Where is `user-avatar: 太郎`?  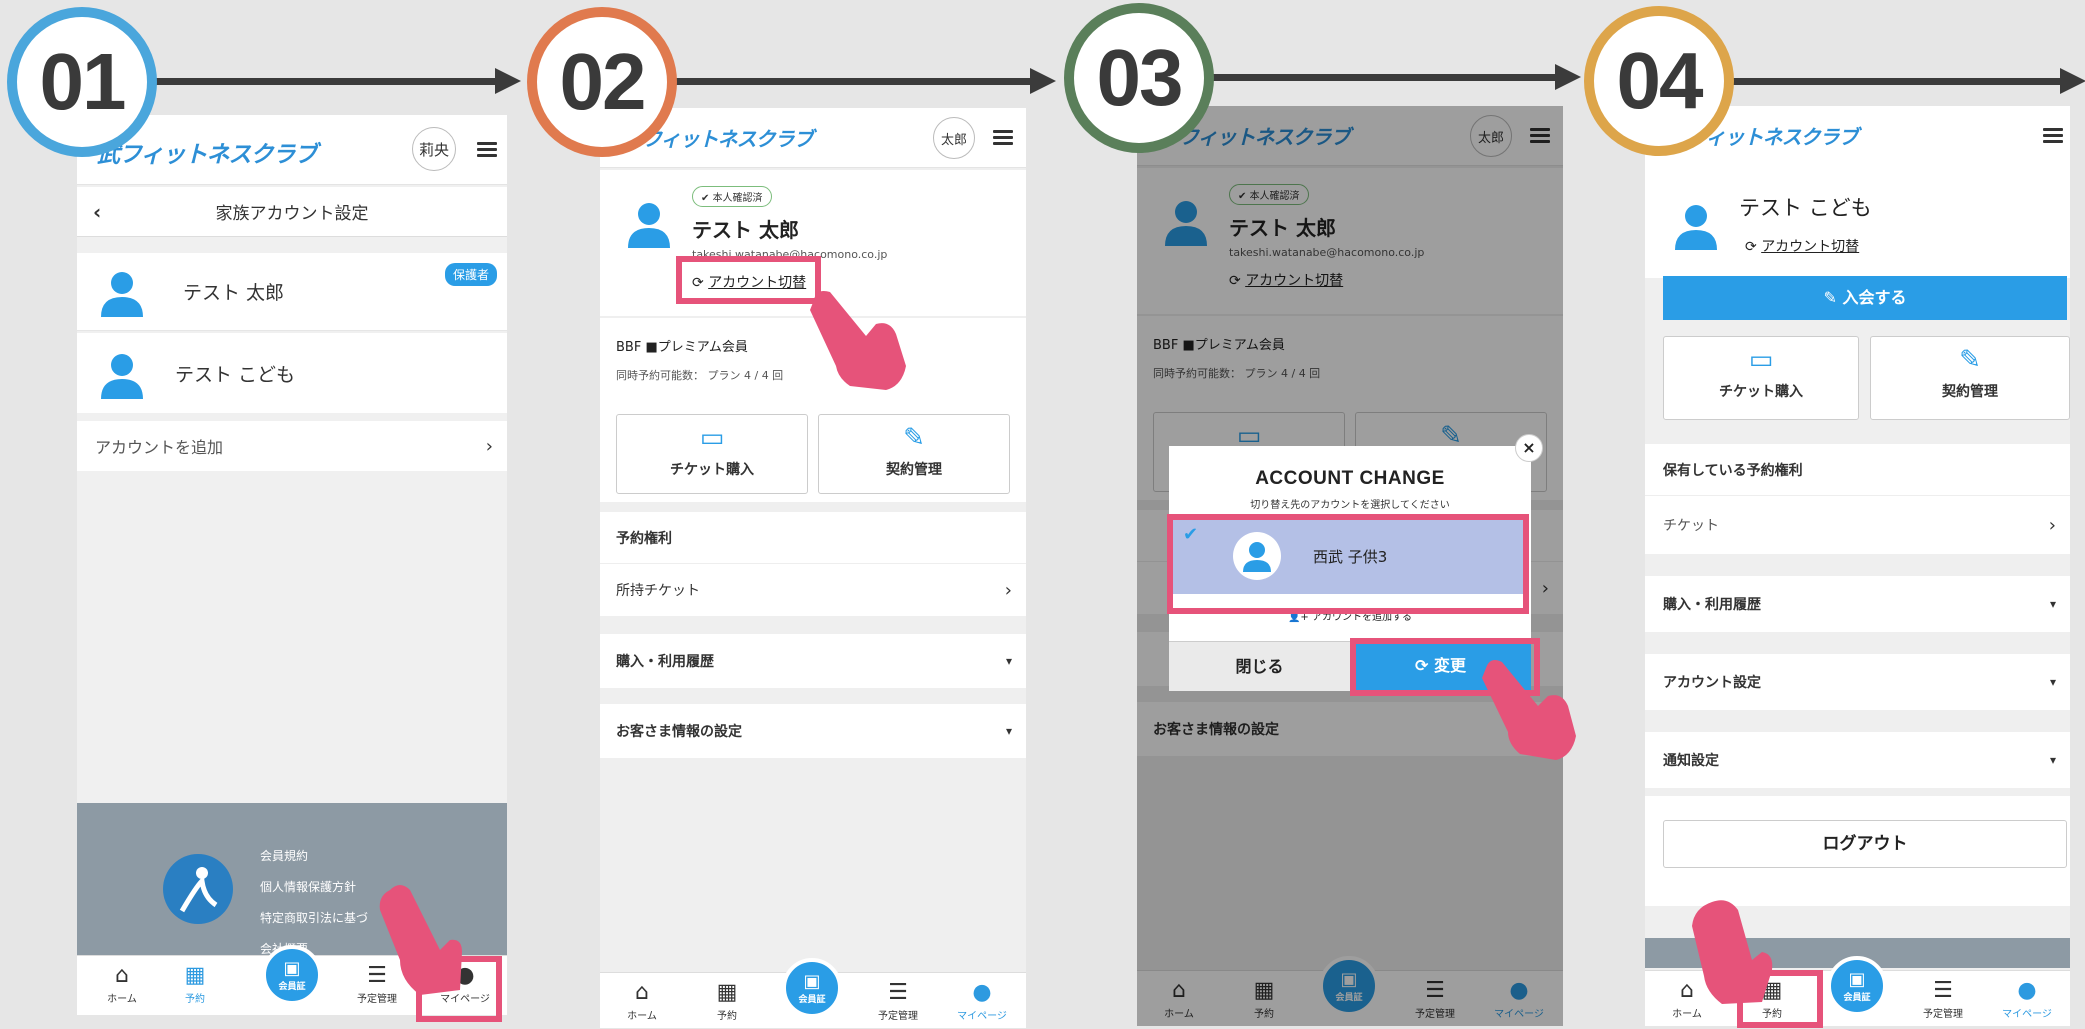 user-avatar: 太郎 is located at coordinates (954, 138).